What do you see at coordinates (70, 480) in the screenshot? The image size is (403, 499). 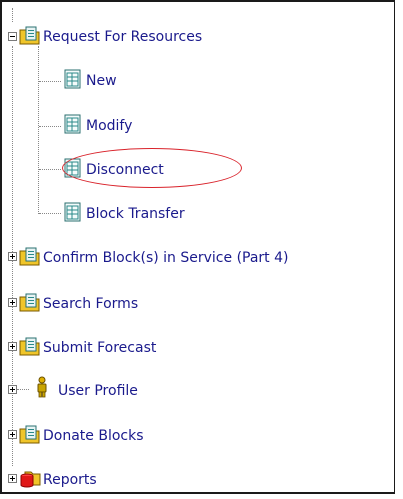 I see `tree-item-reports: Reports` at bounding box center [70, 480].